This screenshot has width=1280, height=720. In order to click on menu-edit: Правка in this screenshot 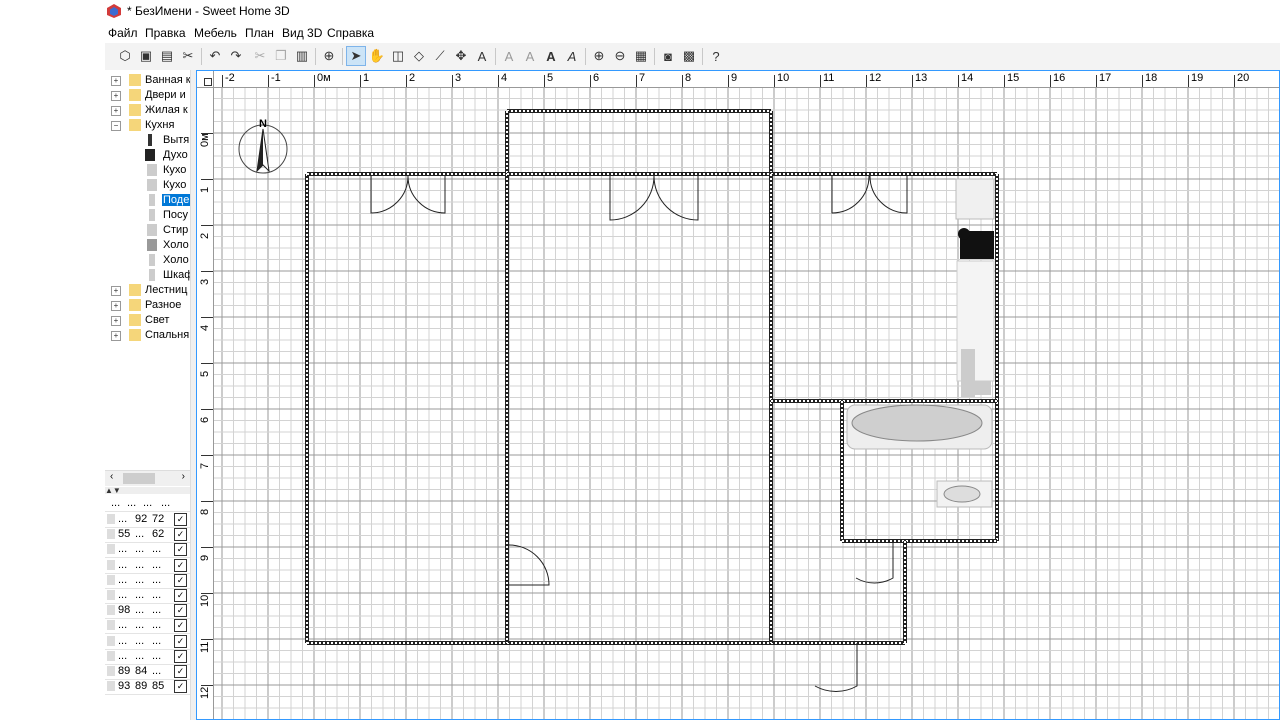, I will do `click(165, 33)`.